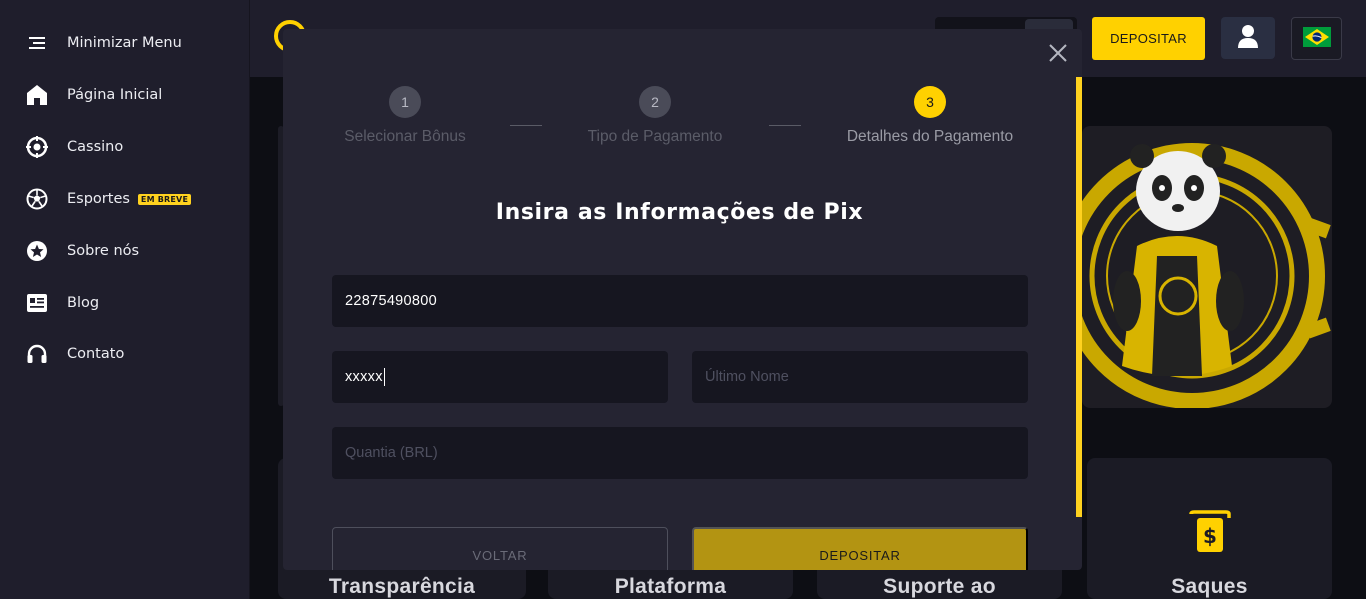 This screenshot has width=1366, height=599. Describe the element at coordinates (96, 354) in the screenshot. I see `sidebar-item-label: Contato` at that location.